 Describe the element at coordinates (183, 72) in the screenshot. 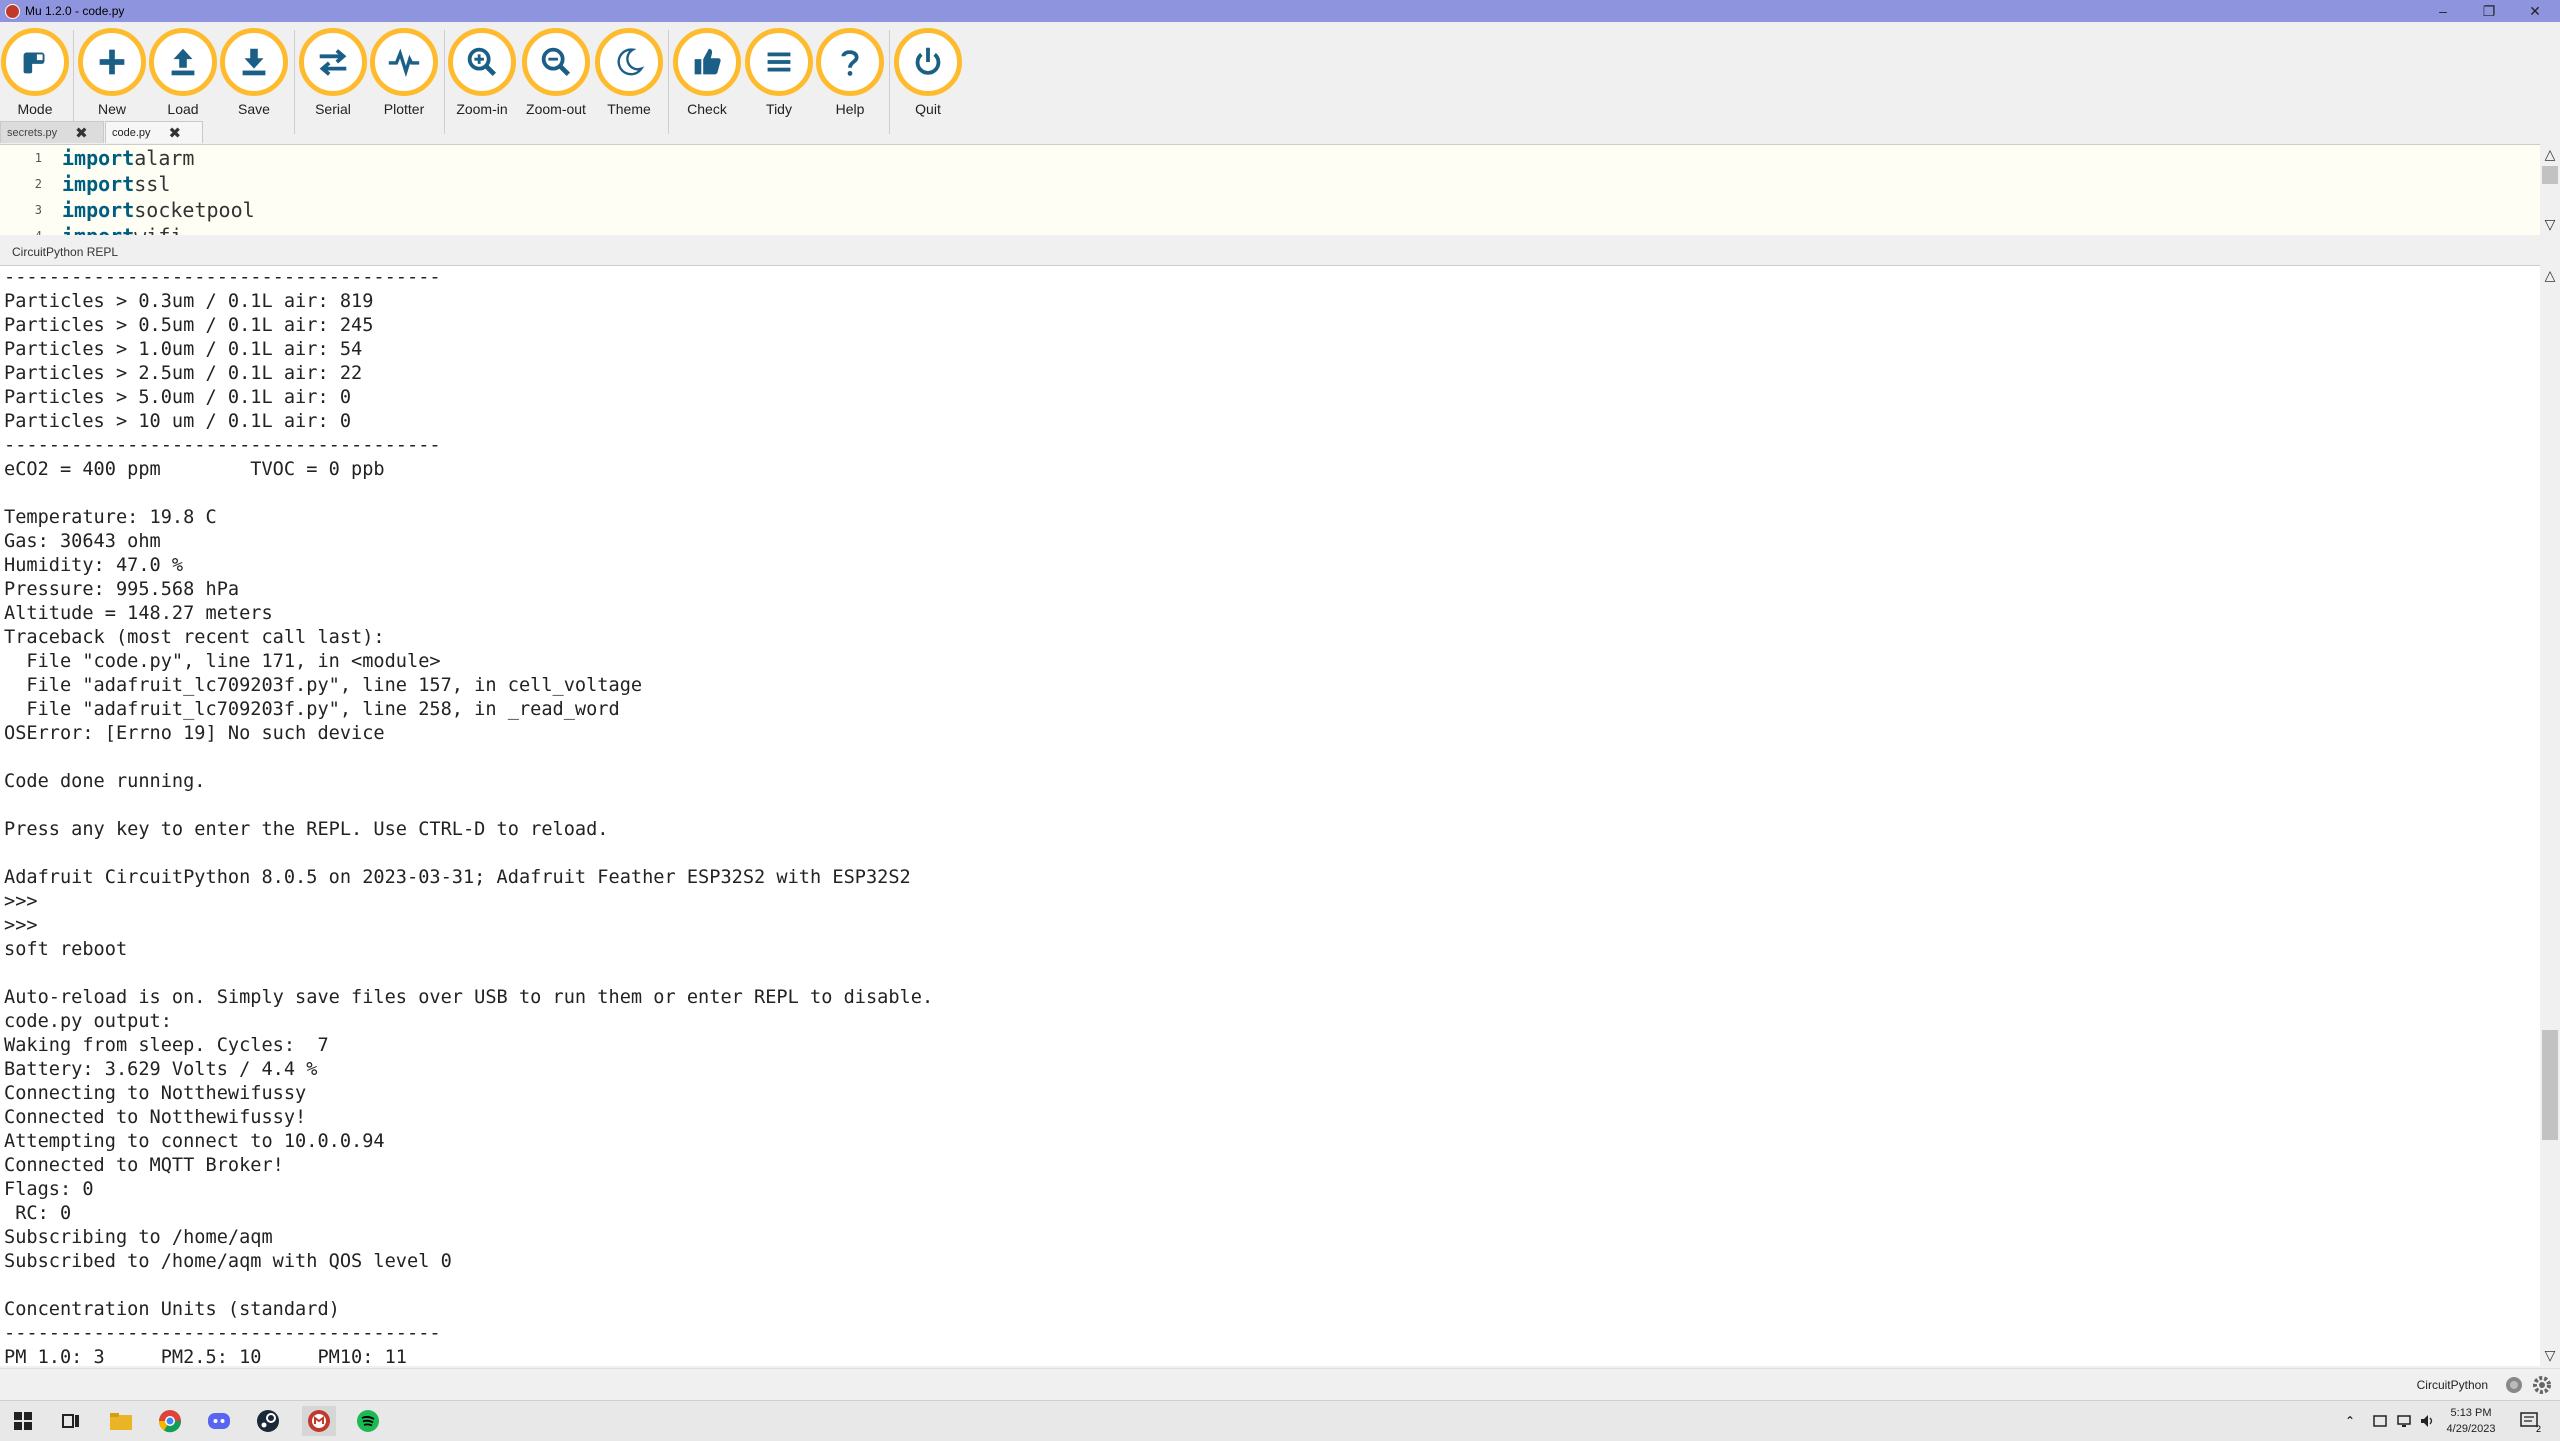

I see `load-button: Load` at that location.